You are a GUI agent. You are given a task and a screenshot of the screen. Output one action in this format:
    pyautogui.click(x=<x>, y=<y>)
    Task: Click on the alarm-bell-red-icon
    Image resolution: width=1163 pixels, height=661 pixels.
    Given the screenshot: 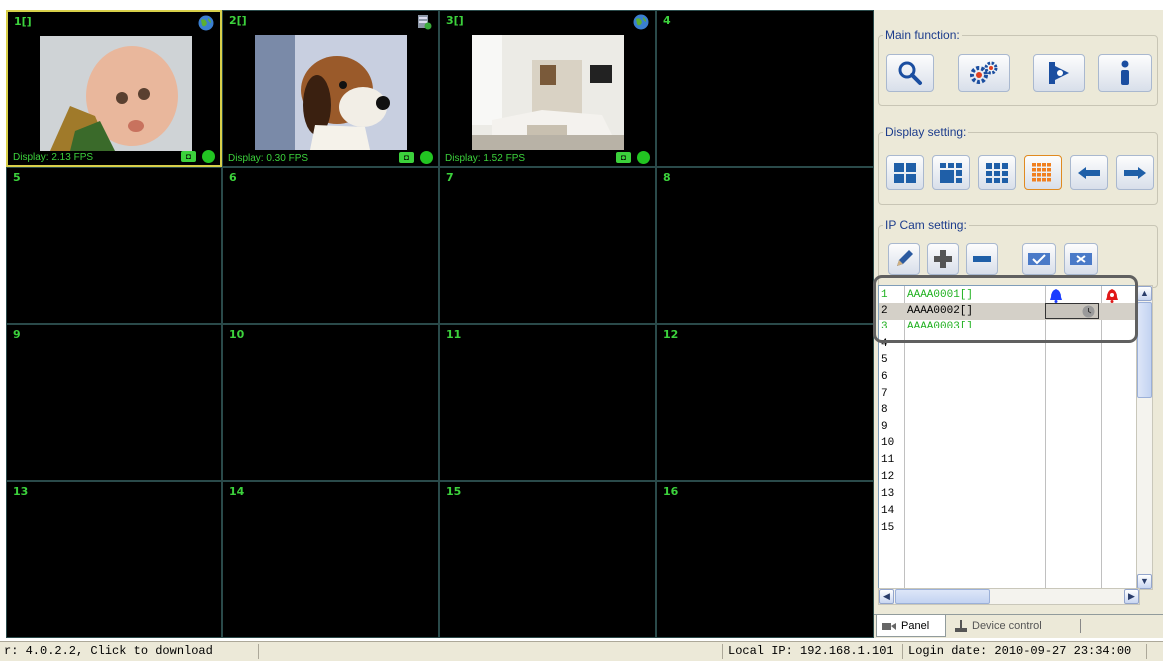 What is the action you would take?
    pyautogui.click(x=1112, y=295)
    